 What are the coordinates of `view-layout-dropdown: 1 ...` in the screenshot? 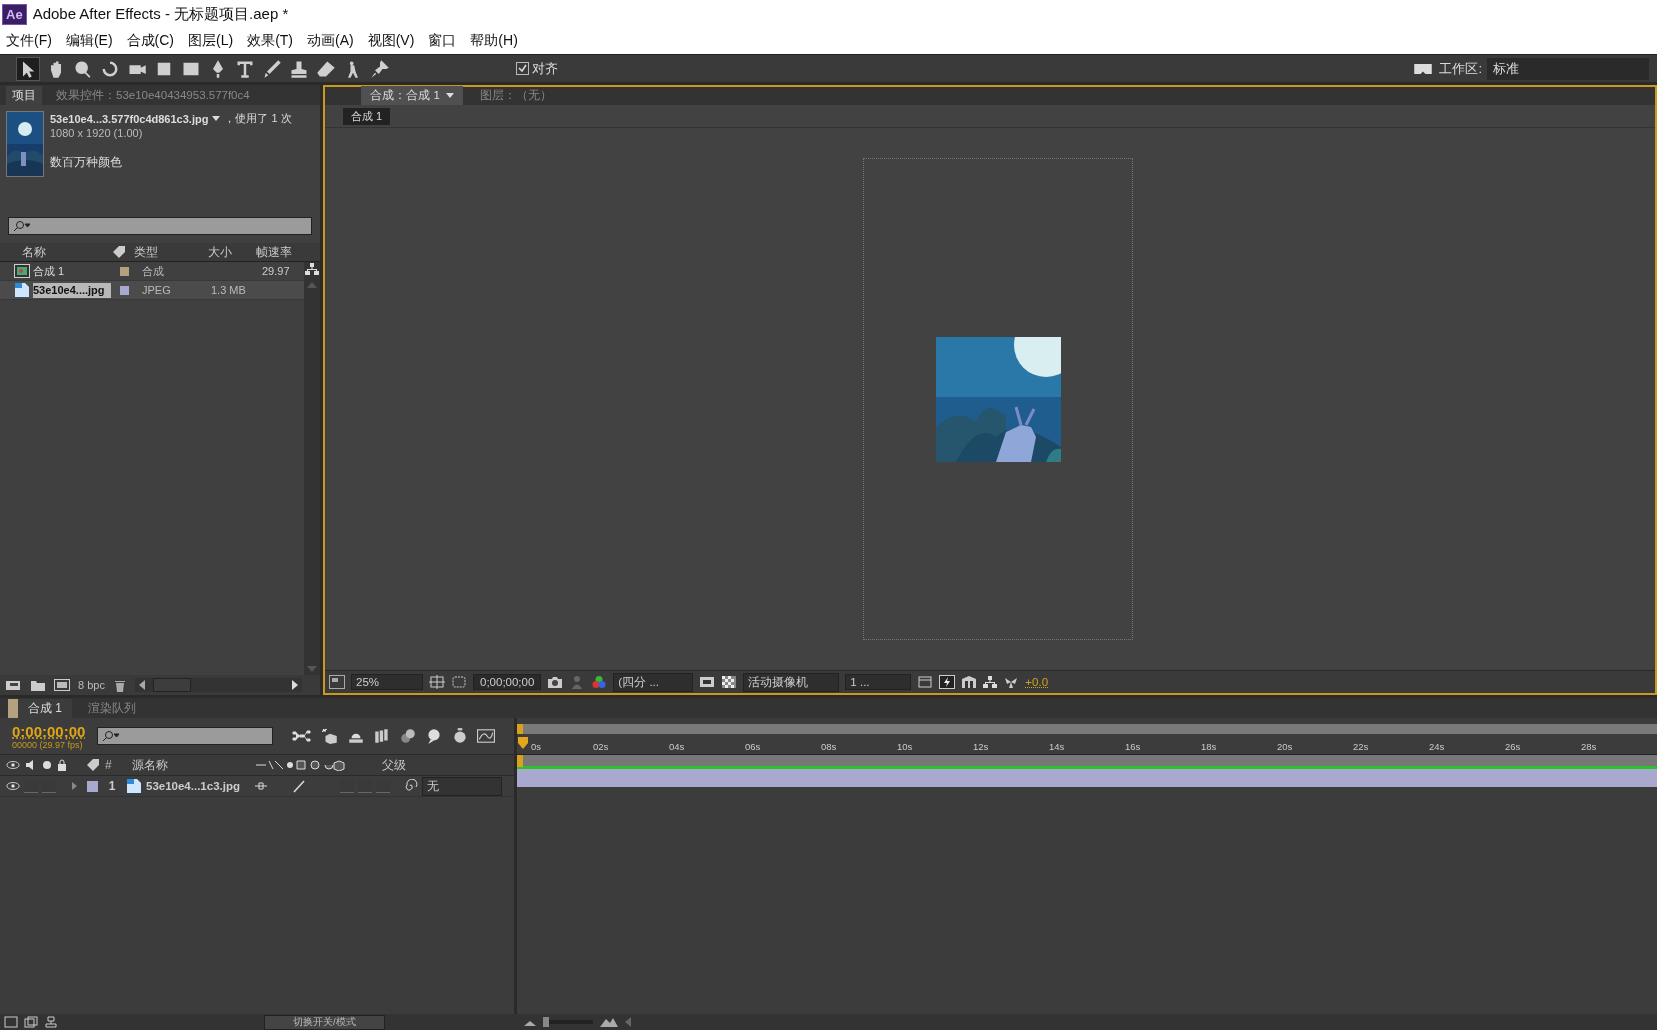 It's located at (878, 682).